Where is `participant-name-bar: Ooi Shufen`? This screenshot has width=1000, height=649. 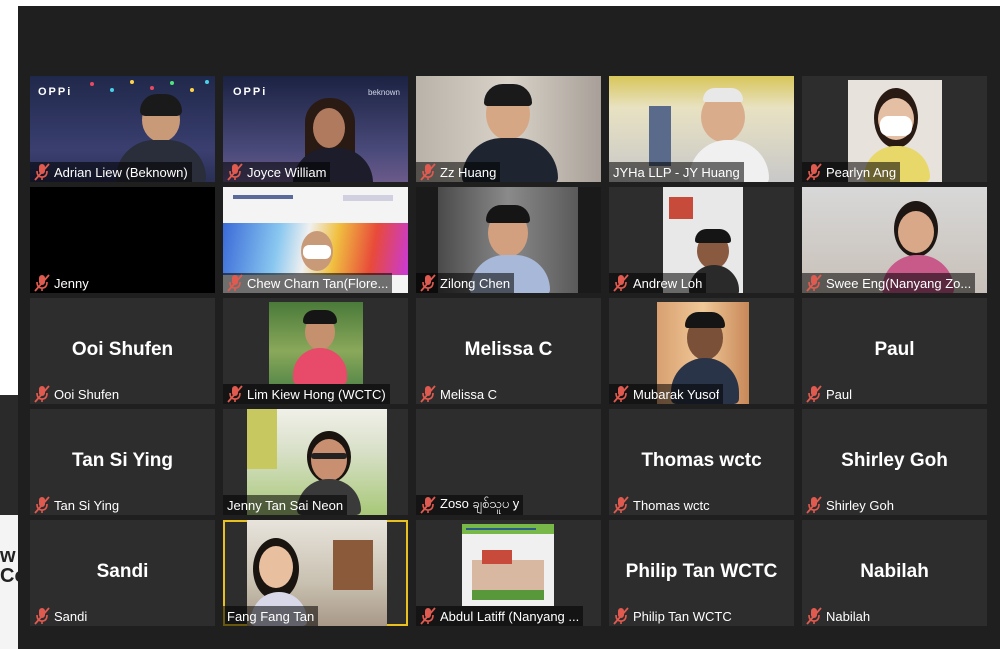 participant-name-bar: Ooi Shufen is located at coordinates (76, 394).